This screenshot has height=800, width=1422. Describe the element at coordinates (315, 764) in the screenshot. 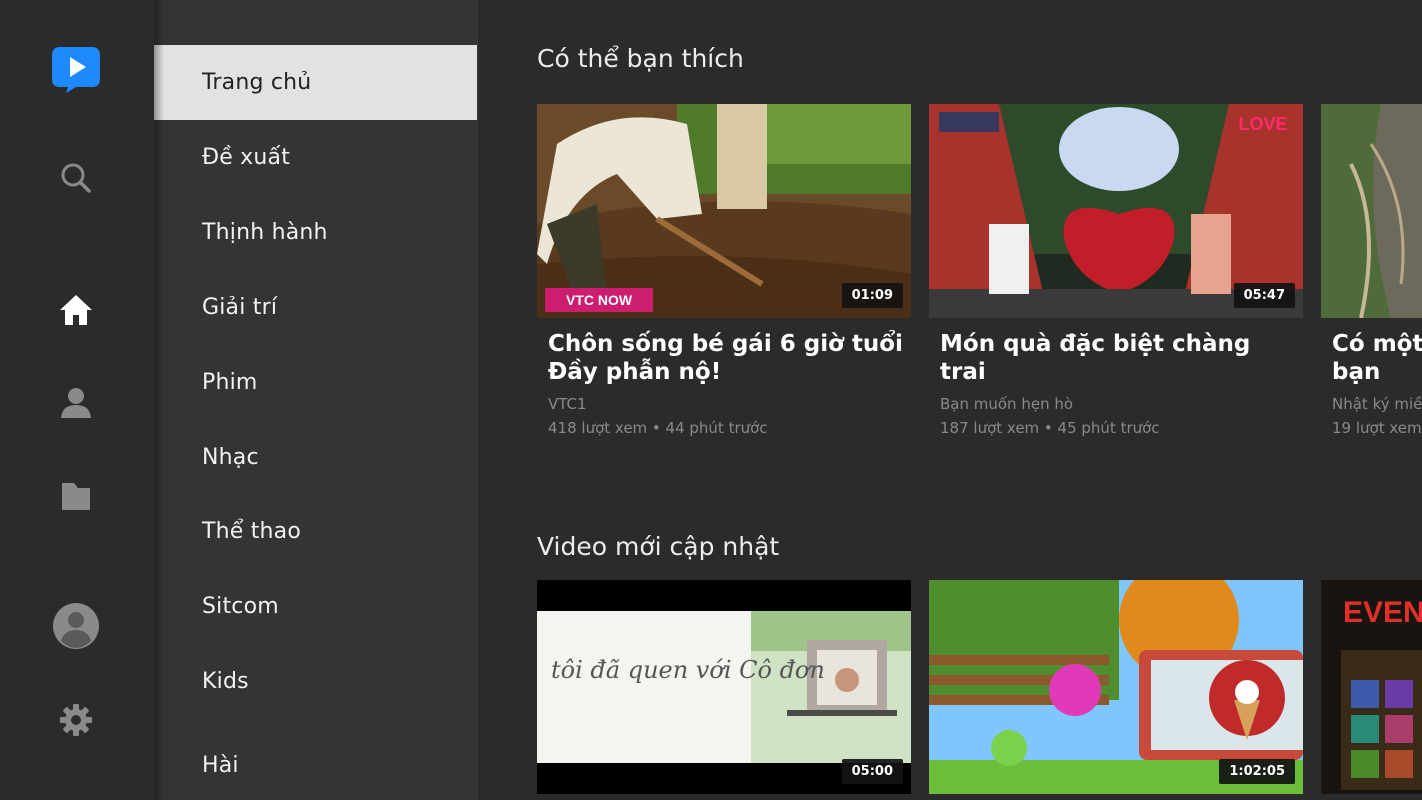

I see `menu-item-comedy: Hài` at that location.